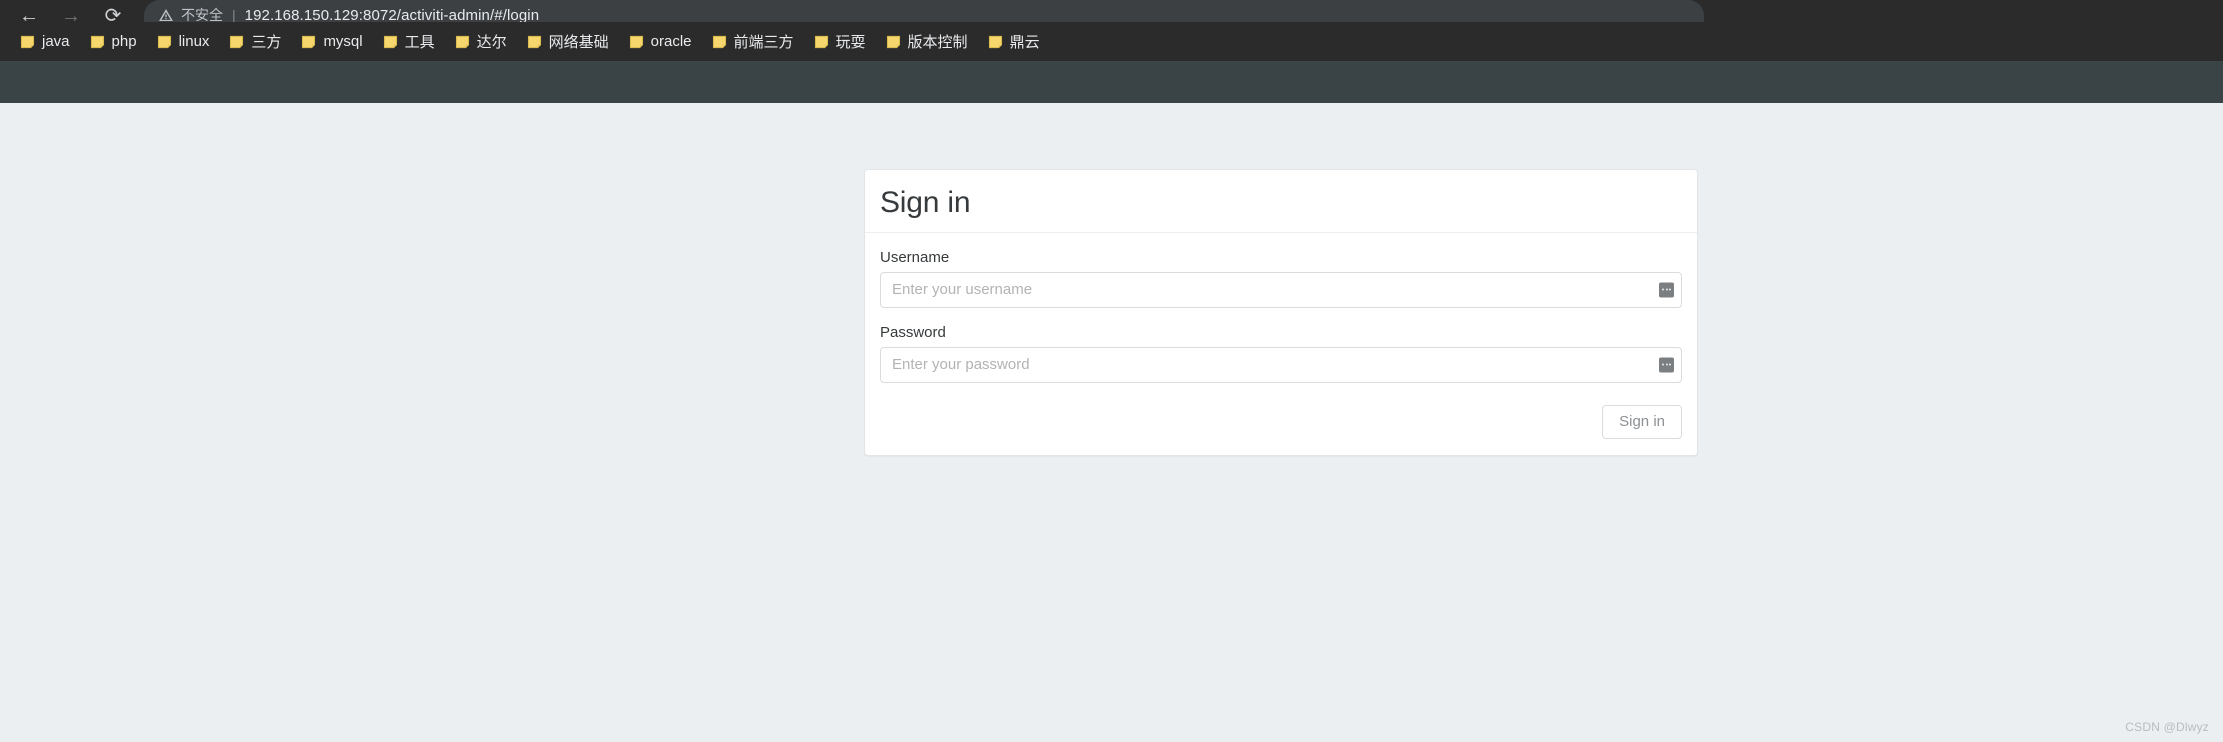 The image size is (2223, 742). I want to click on signin-button: Sign in, so click(1642, 421).